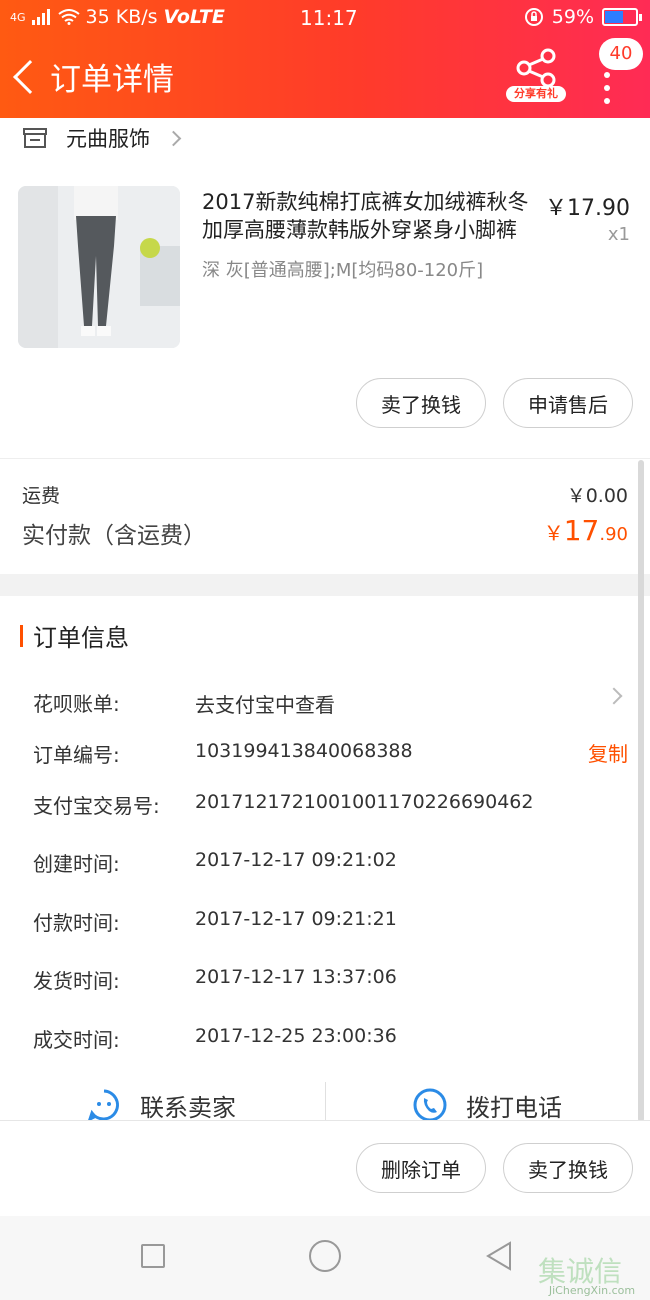 This screenshot has width=650, height=1300. What do you see at coordinates (325, 585) in the screenshot?
I see `section-separator` at bounding box center [325, 585].